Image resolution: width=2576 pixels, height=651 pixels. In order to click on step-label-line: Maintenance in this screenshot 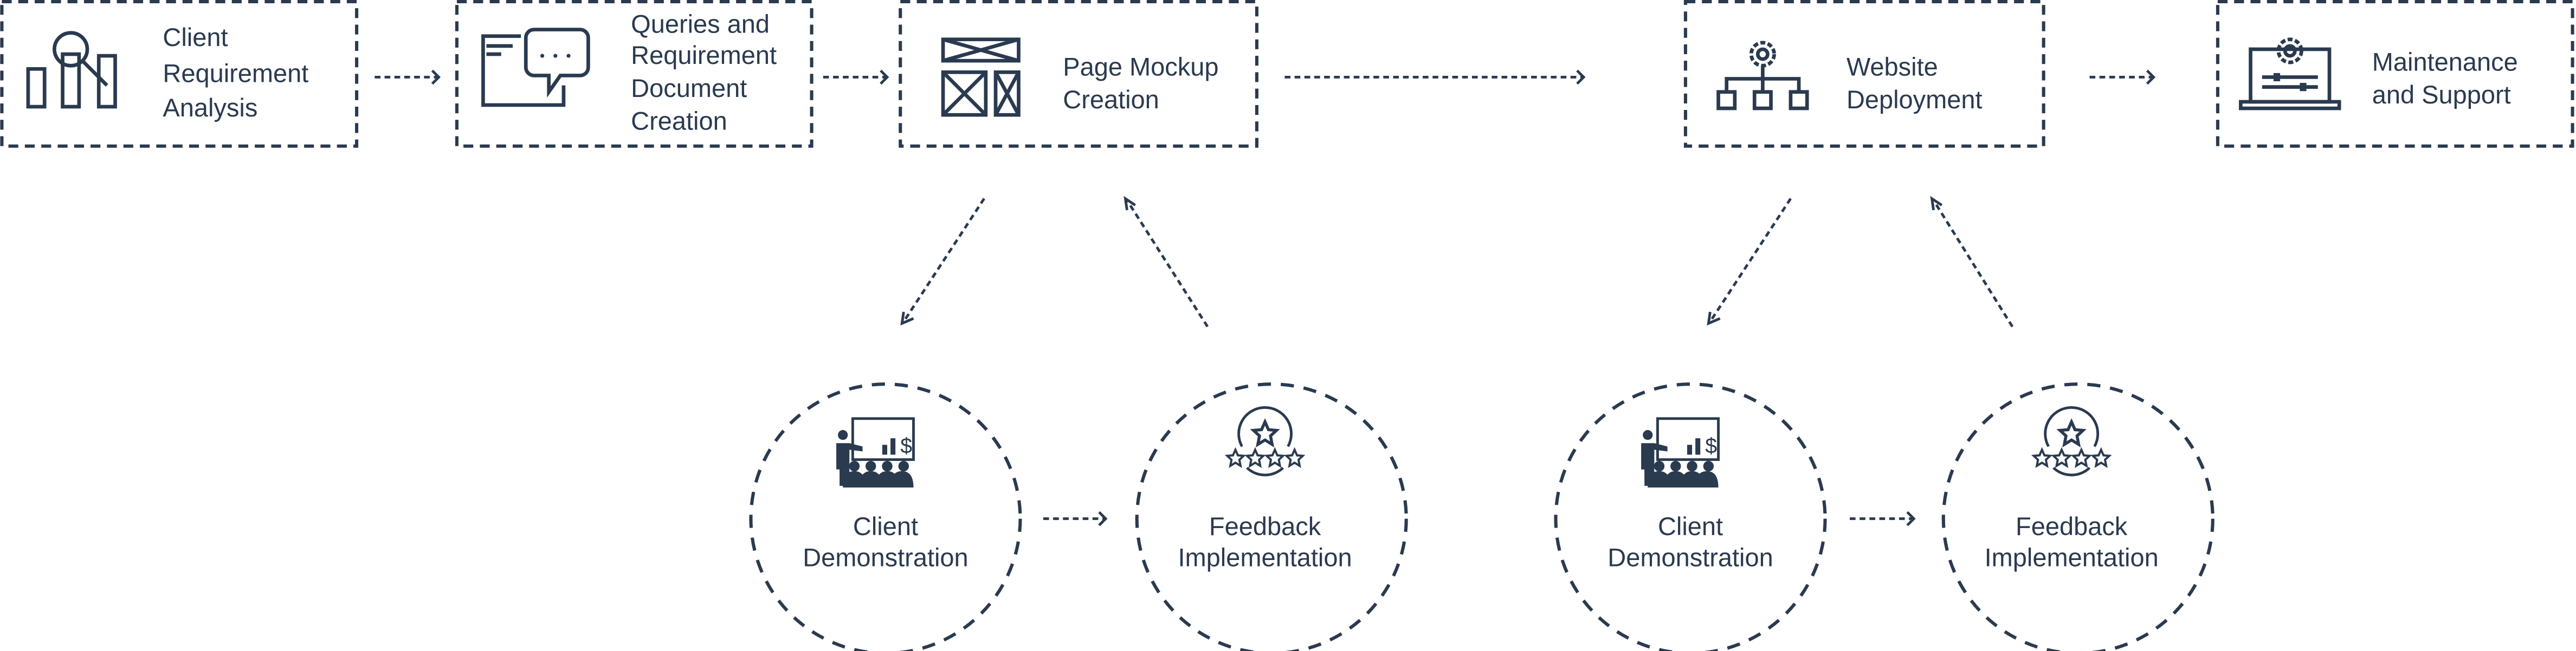, I will do `click(2445, 61)`.